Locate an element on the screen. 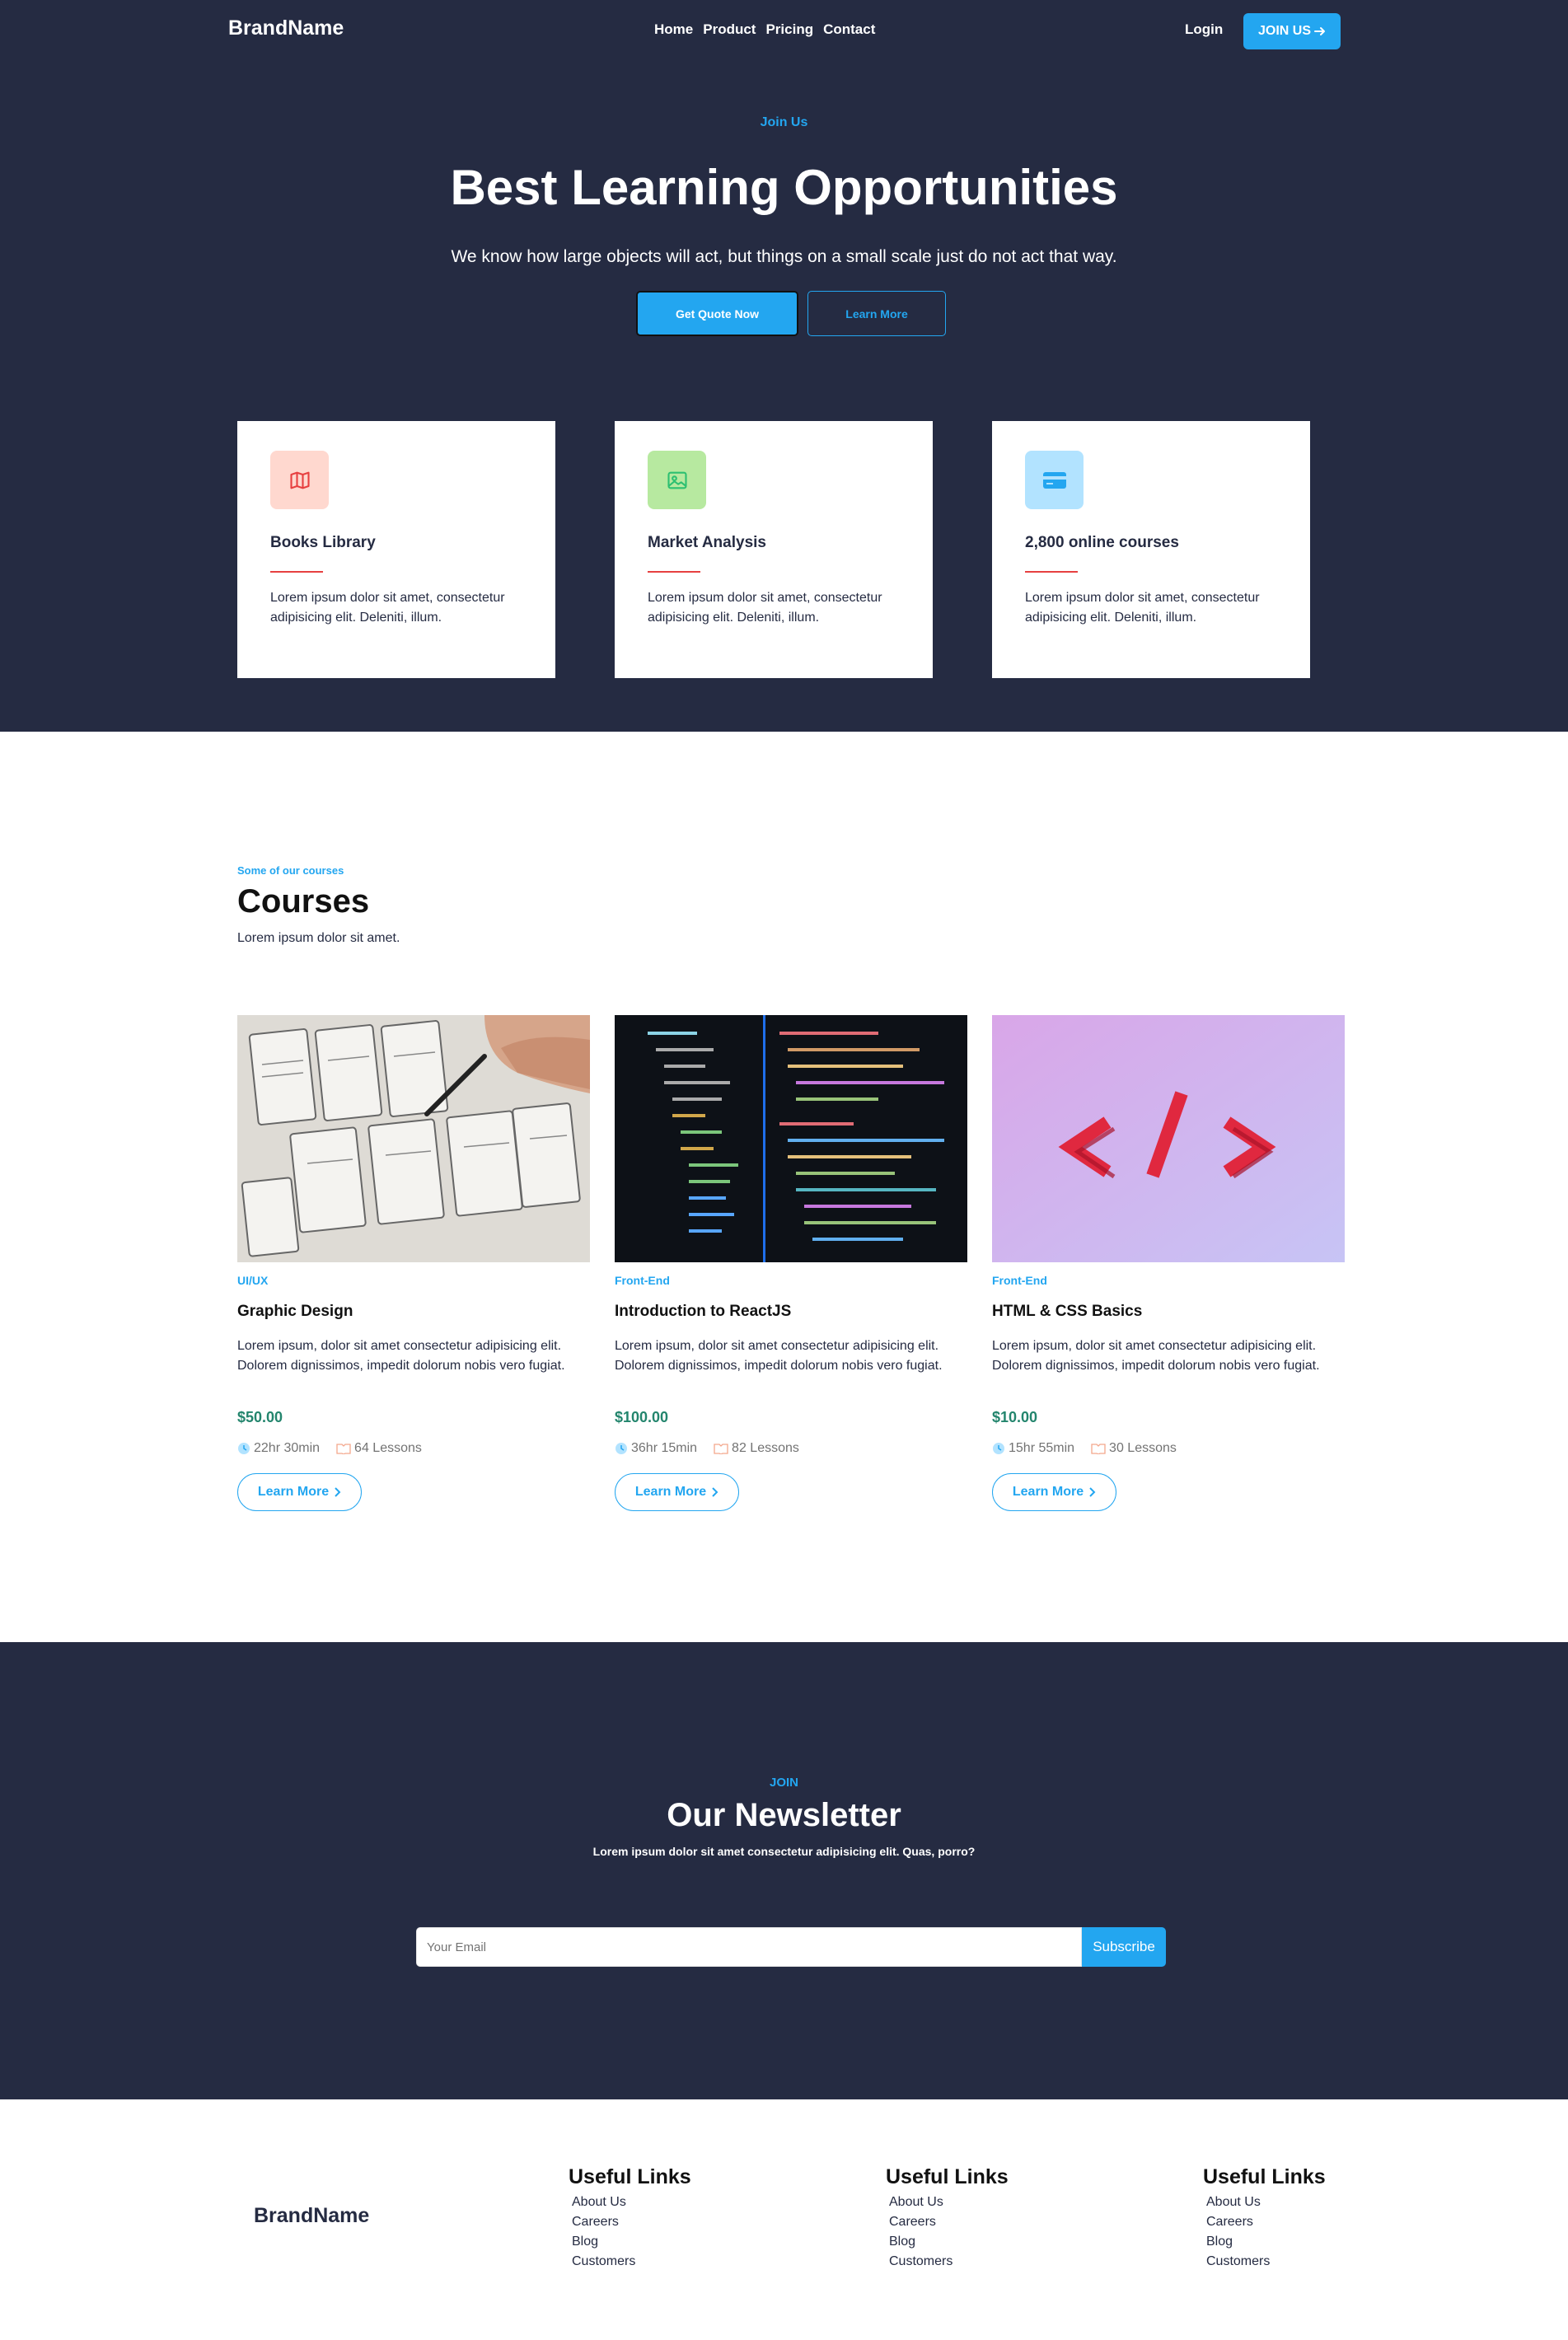 The image size is (1568, 2340). course-duration: 22hr 30min is located at coordinates (278, 1448).